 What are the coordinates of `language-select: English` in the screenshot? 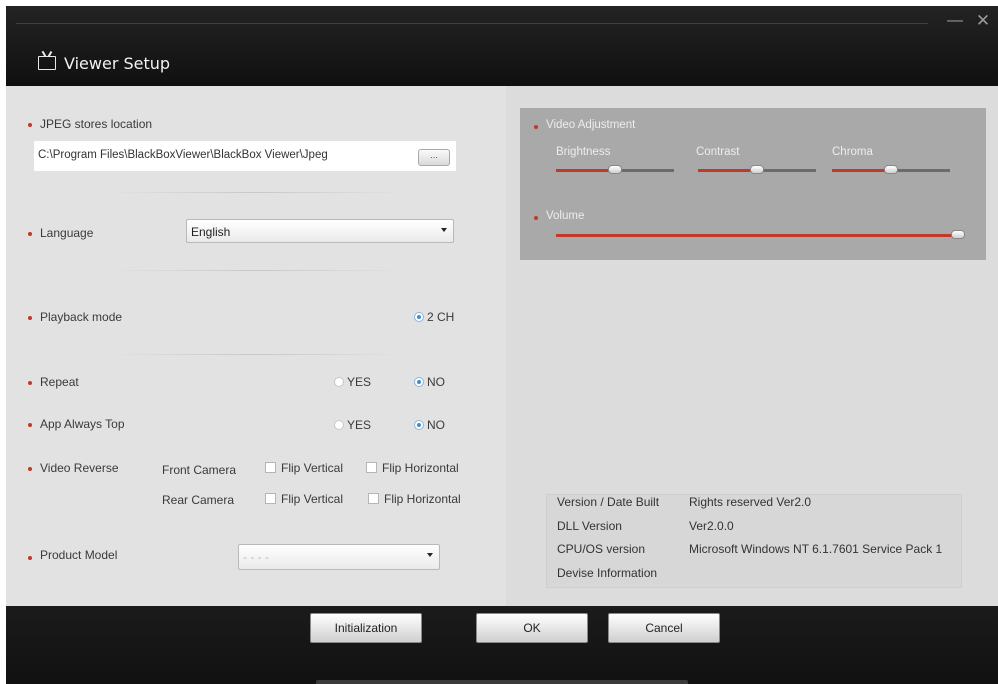 It's located at (320, 231).